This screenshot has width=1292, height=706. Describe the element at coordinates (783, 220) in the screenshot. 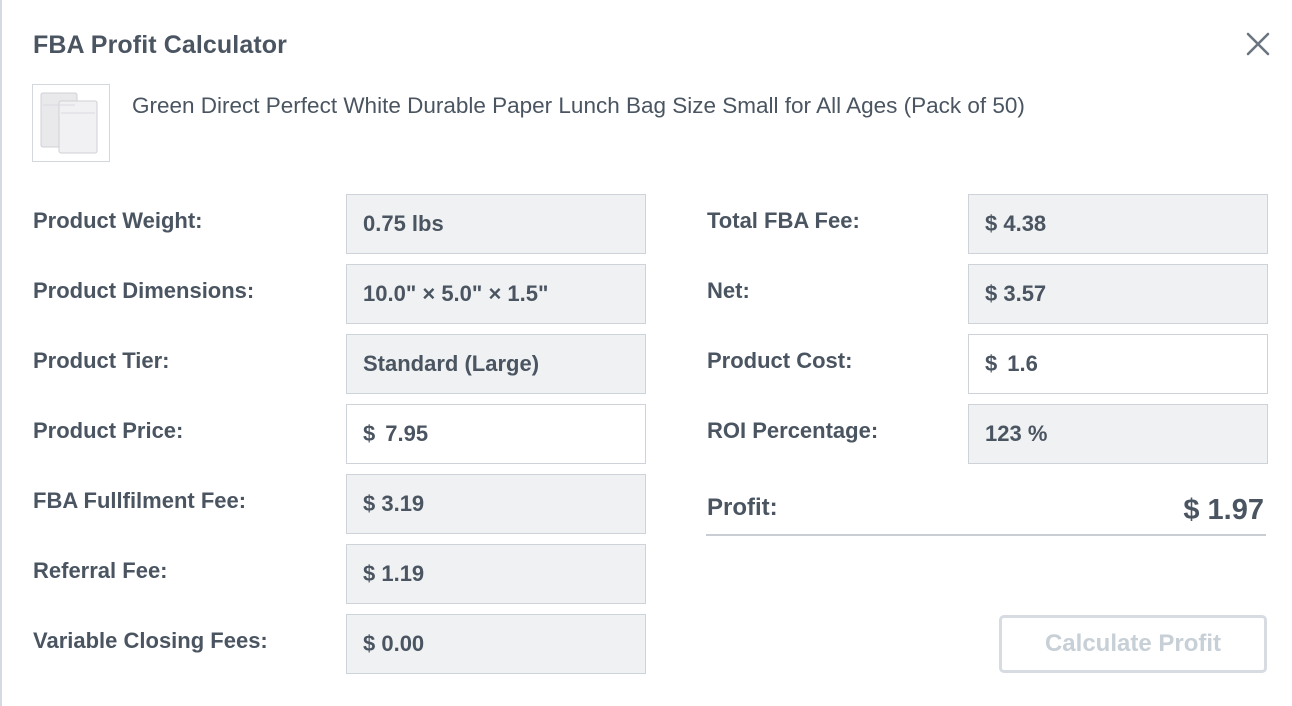

I see `total-fba-fee-label: Total FBA Fee:` at that location.